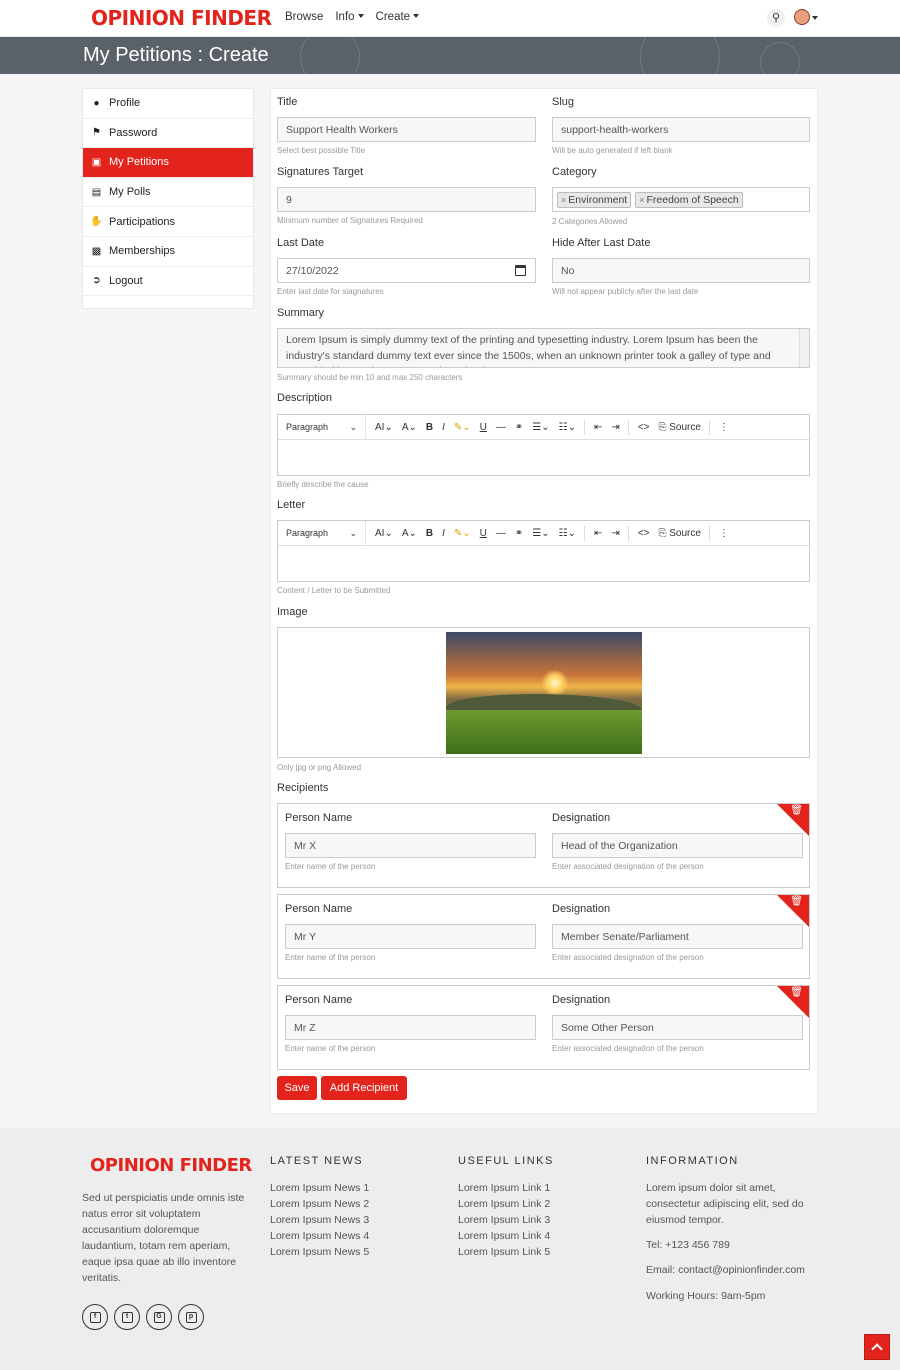 This screenshot has width=900, height=1370. I want to click on news-link: Lorem Ipsum News 4, so click(319, 1236).